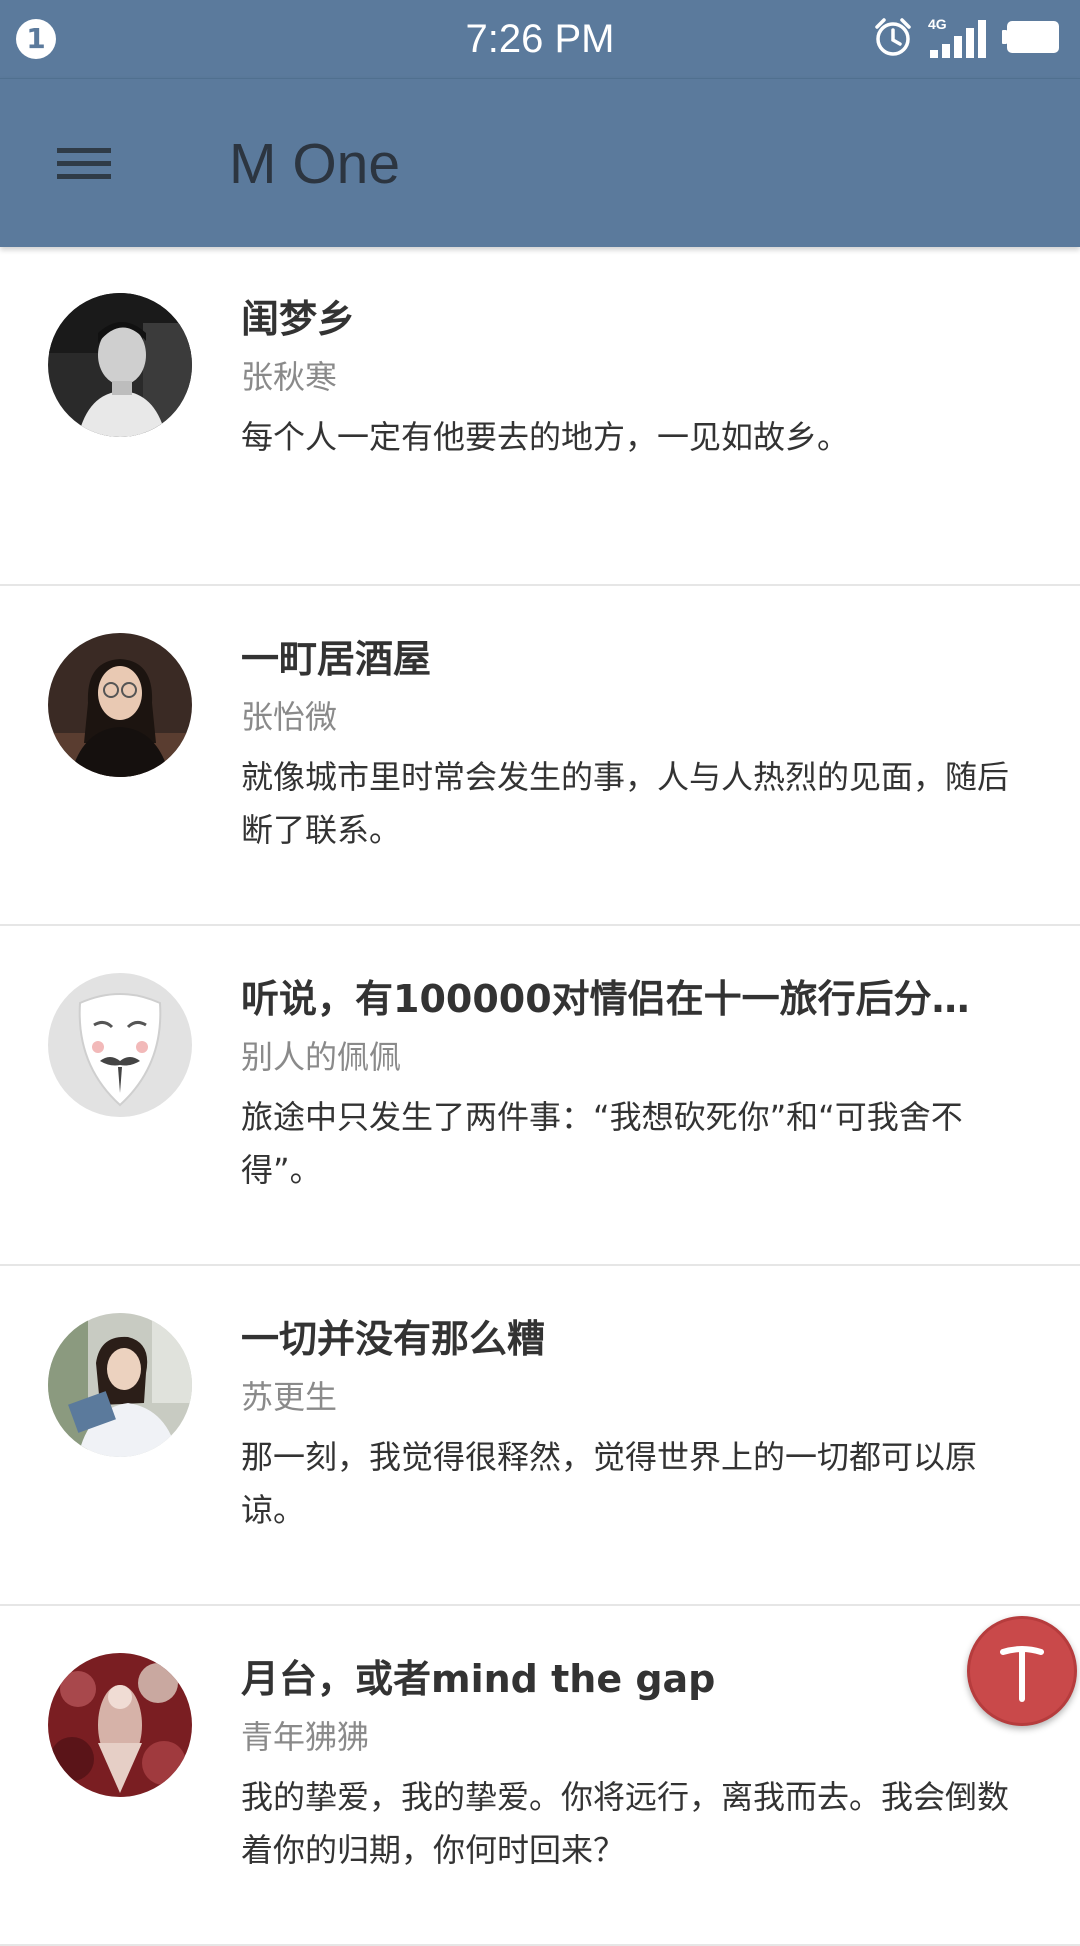 Image resolution: width=1080 pixels, height=1946 pixels. I want to click on status-bar: 1 7:26 PM 4G, so click(540, 39).